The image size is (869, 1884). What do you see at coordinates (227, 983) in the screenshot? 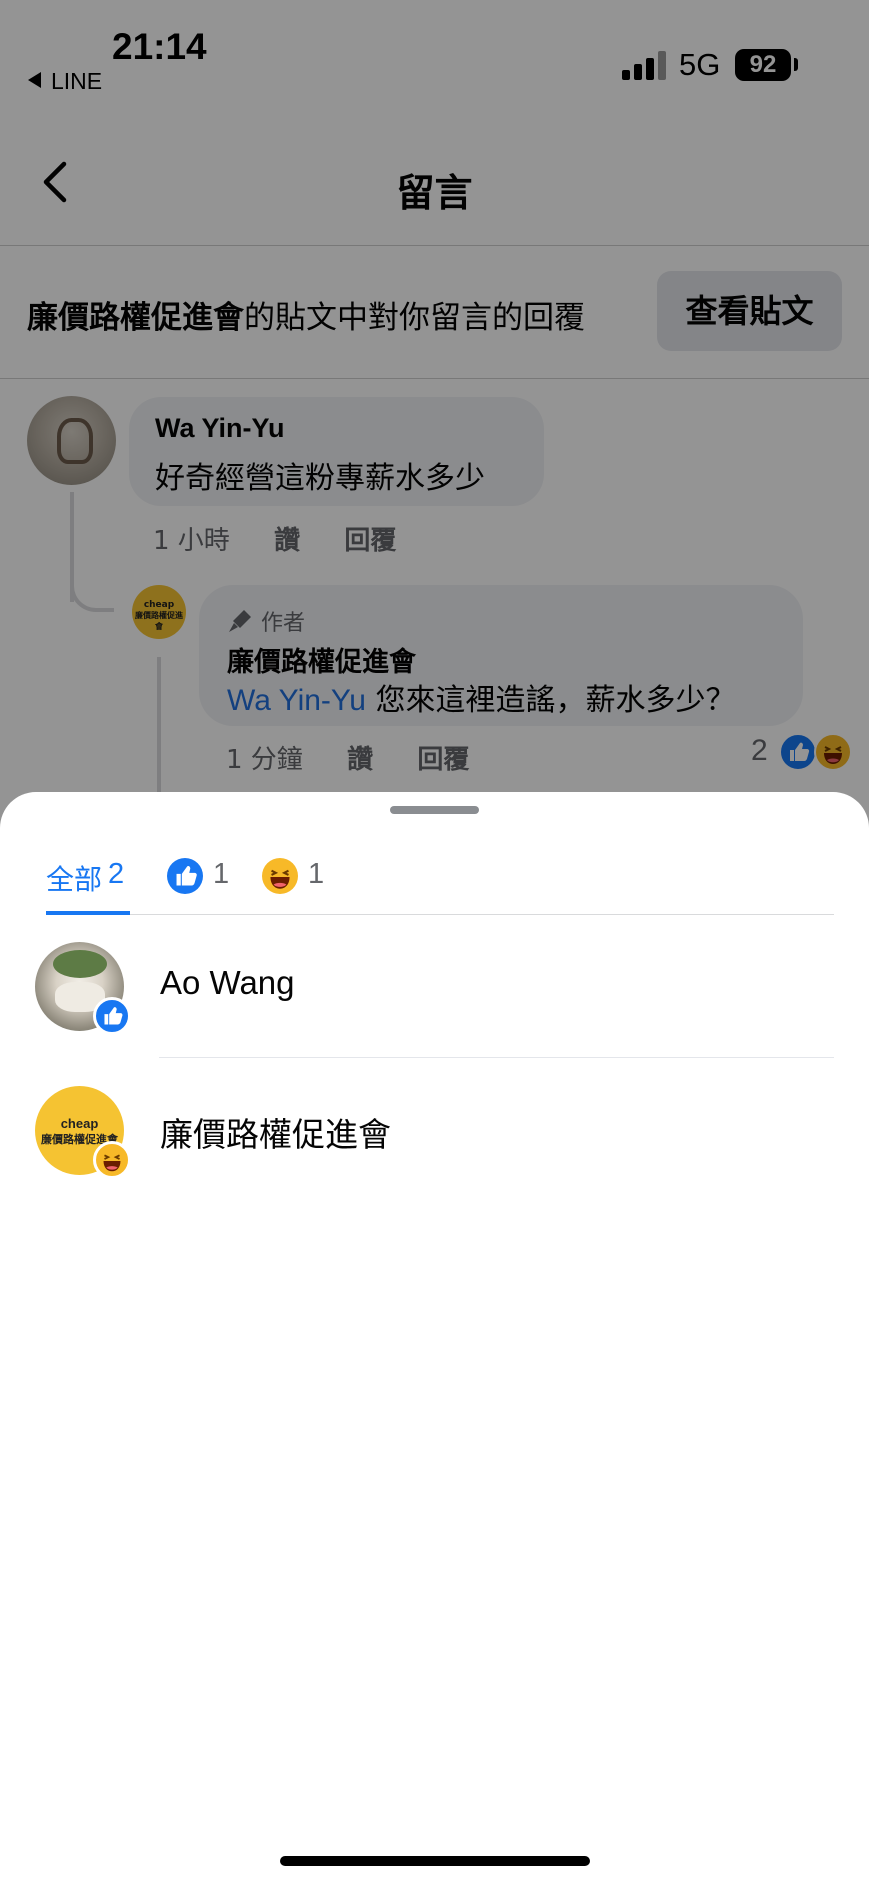
I see `user-name: Ao Wang` at bounding box center [227, 983].